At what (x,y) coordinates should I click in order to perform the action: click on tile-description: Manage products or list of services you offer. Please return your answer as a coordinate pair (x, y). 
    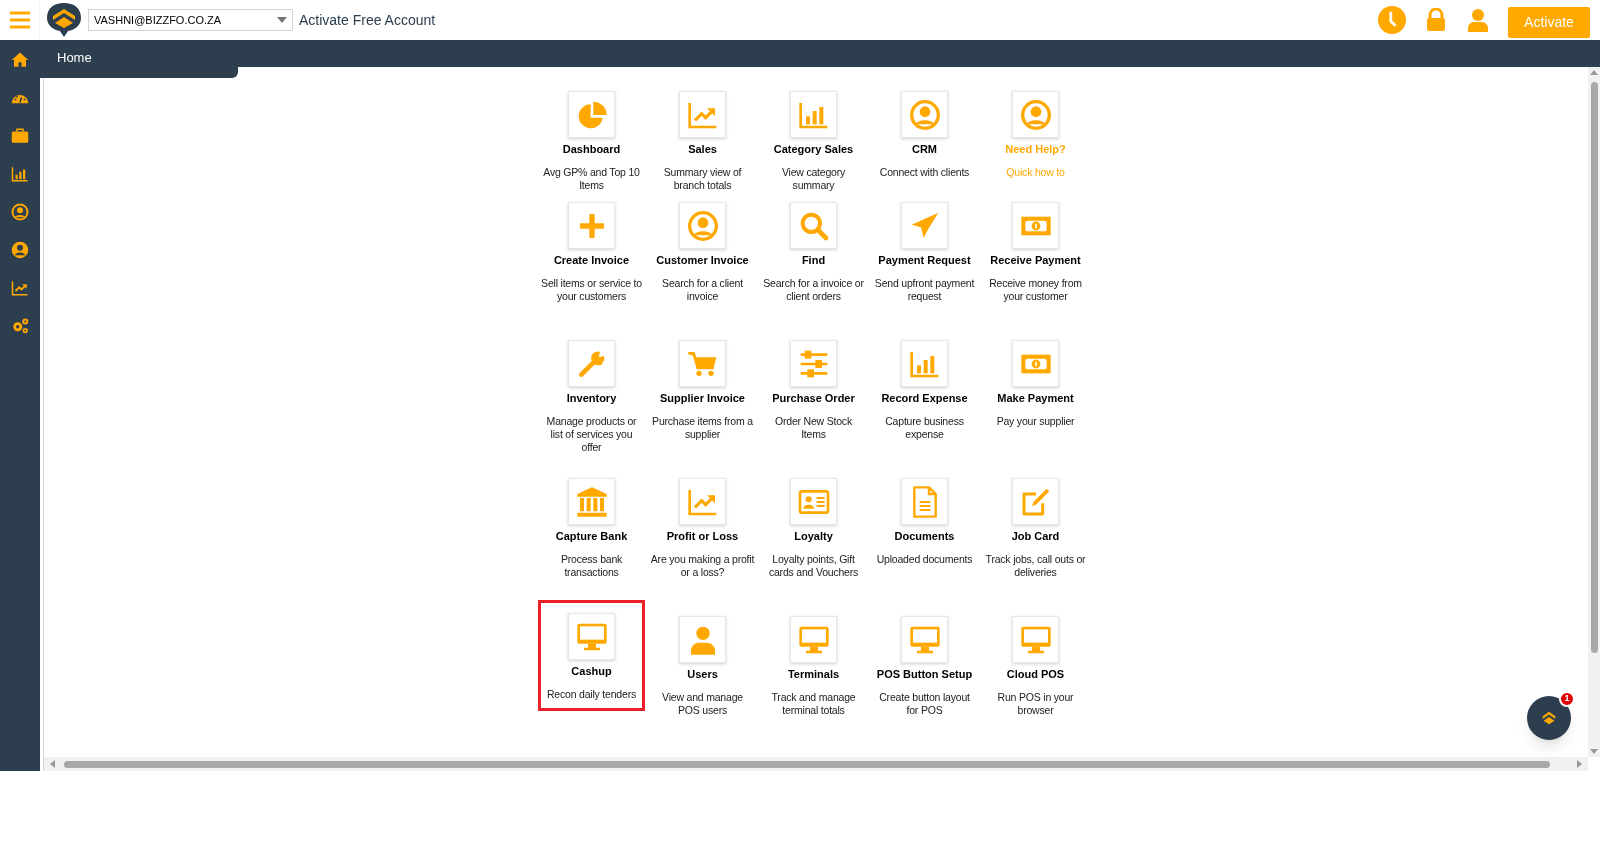
    Looking at the image, I should click on (591, 434).